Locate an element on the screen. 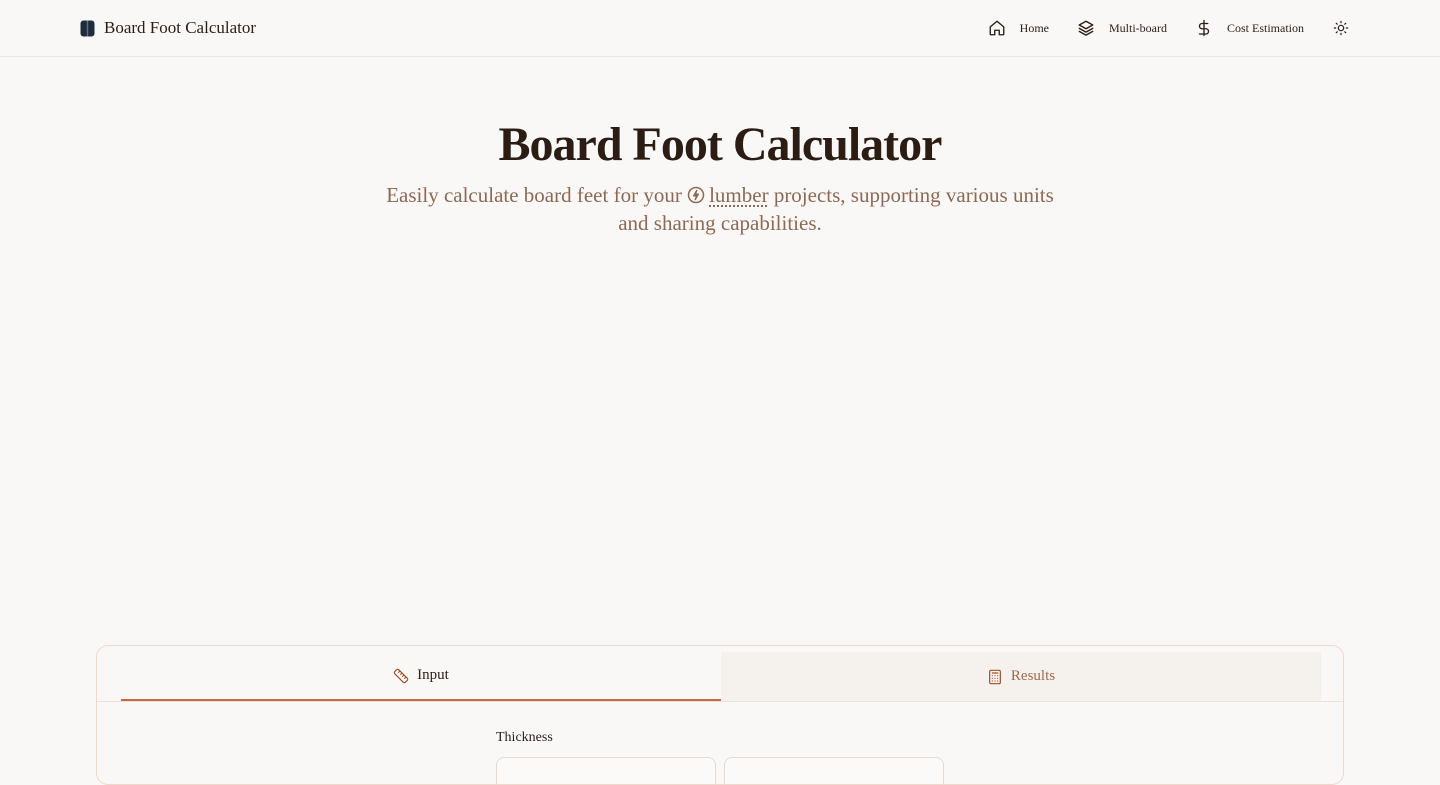 This screenshot has width=1440, height=785. board-logo-icon is located at coordinates (87, 28).